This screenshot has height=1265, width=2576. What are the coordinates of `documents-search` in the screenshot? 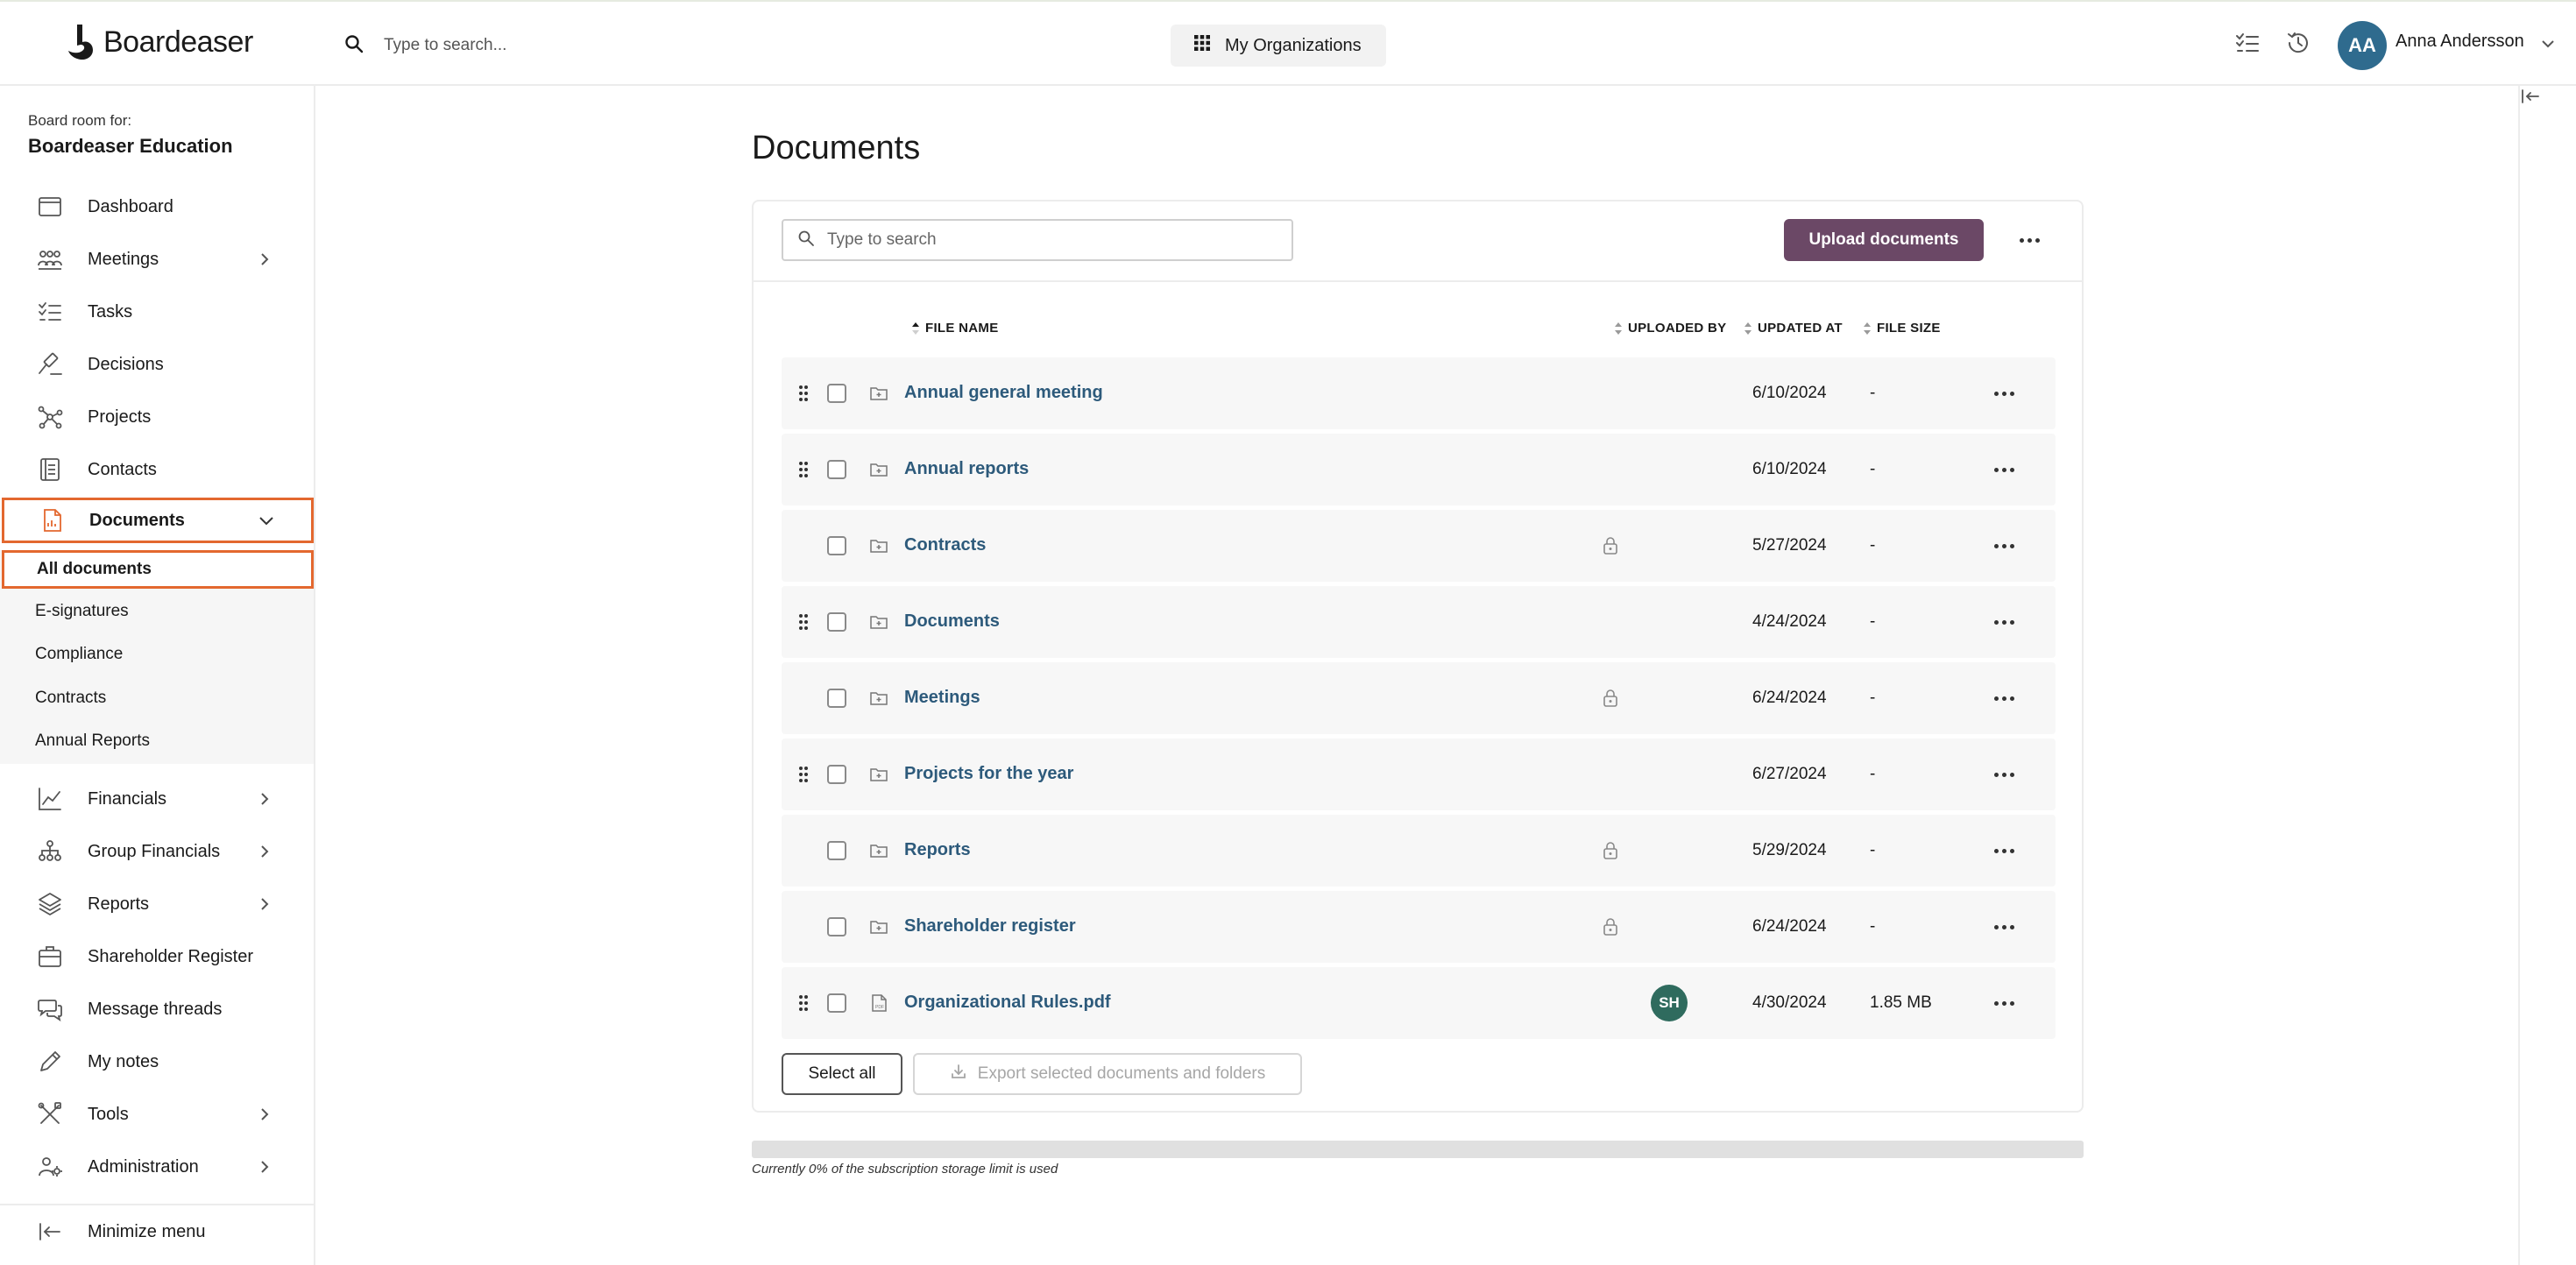 It's located at (1037, 240).